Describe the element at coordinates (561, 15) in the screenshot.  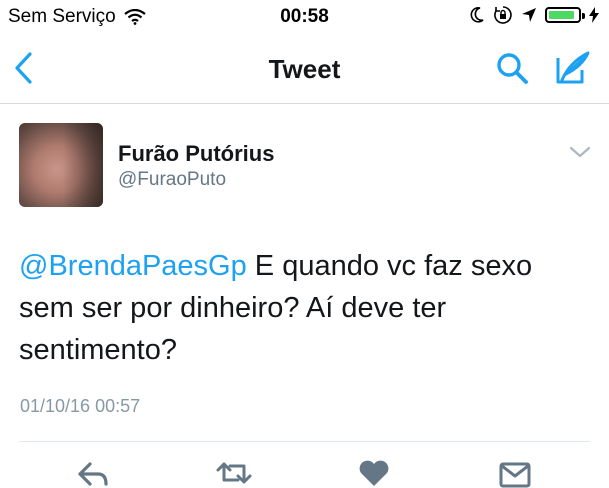
I see `battery-level` at that location.